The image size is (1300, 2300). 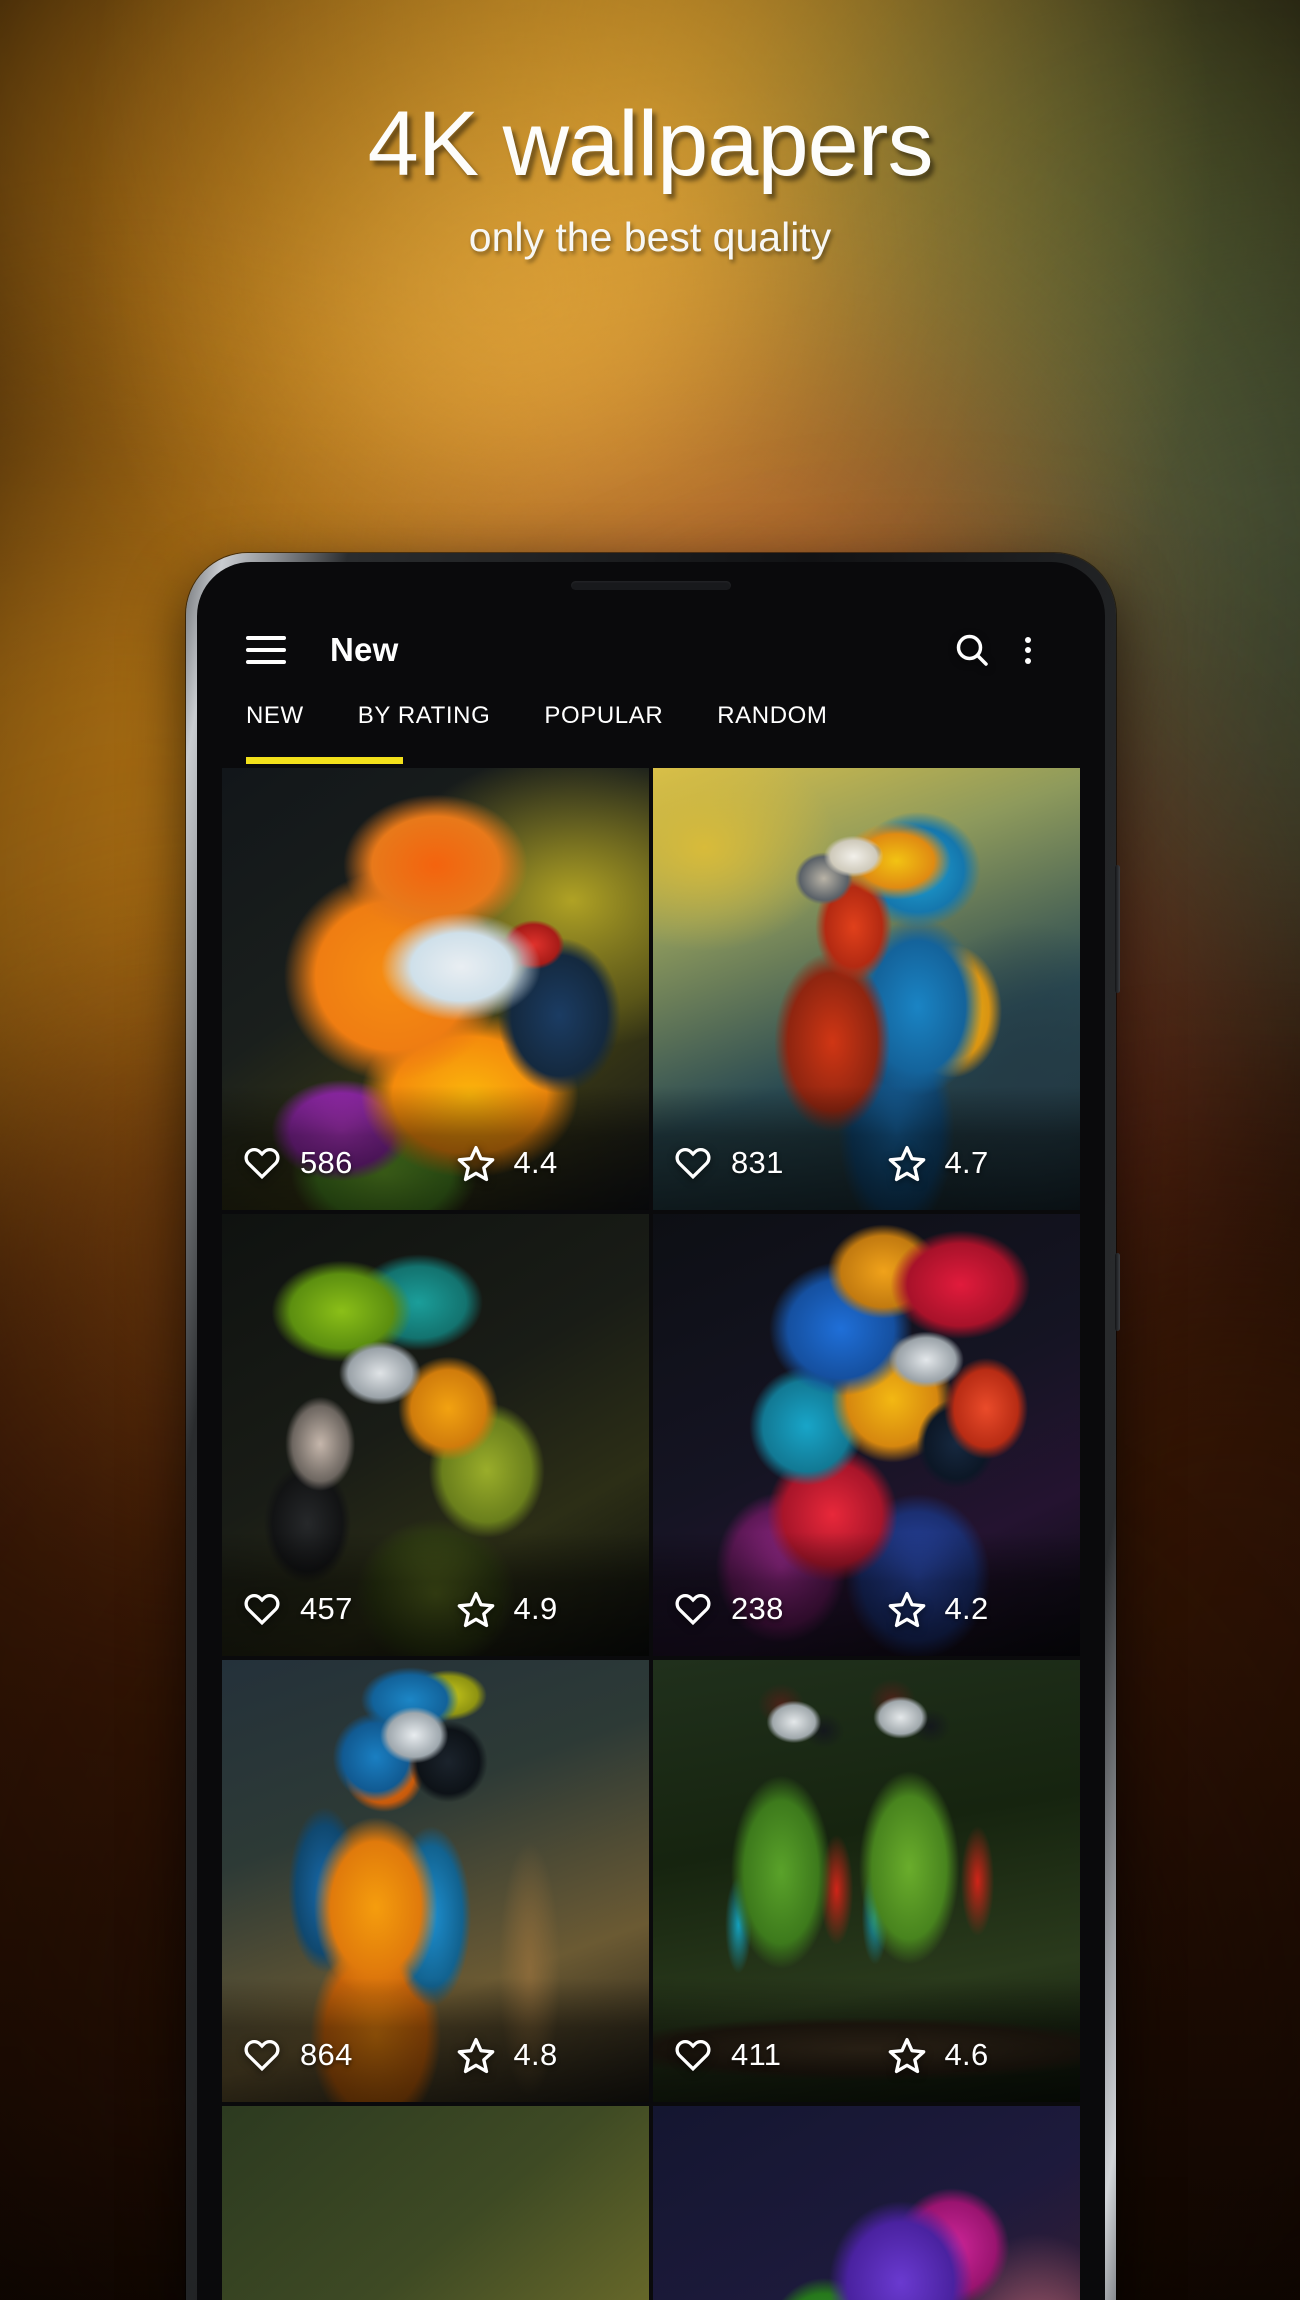 I want to click on like-count: 411, so click(x=756, y=2054).